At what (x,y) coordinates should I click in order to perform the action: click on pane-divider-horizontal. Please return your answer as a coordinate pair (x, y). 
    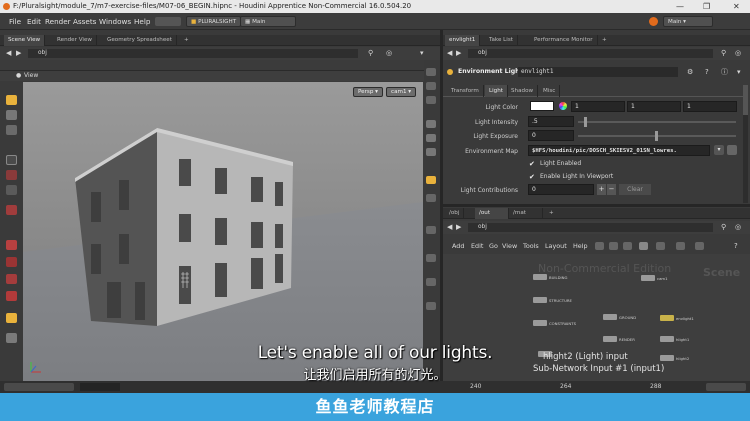
    Looking at the image, I should click on (596, 205).